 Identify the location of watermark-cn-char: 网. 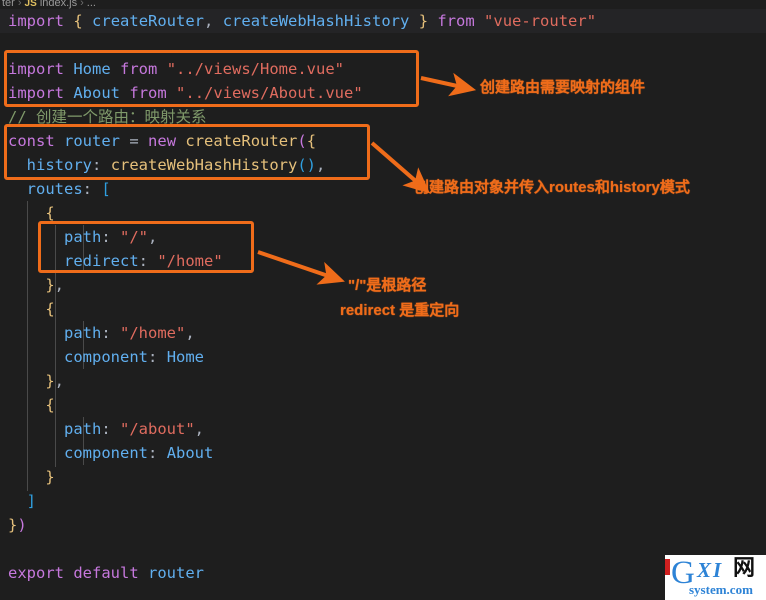
(744, 568).